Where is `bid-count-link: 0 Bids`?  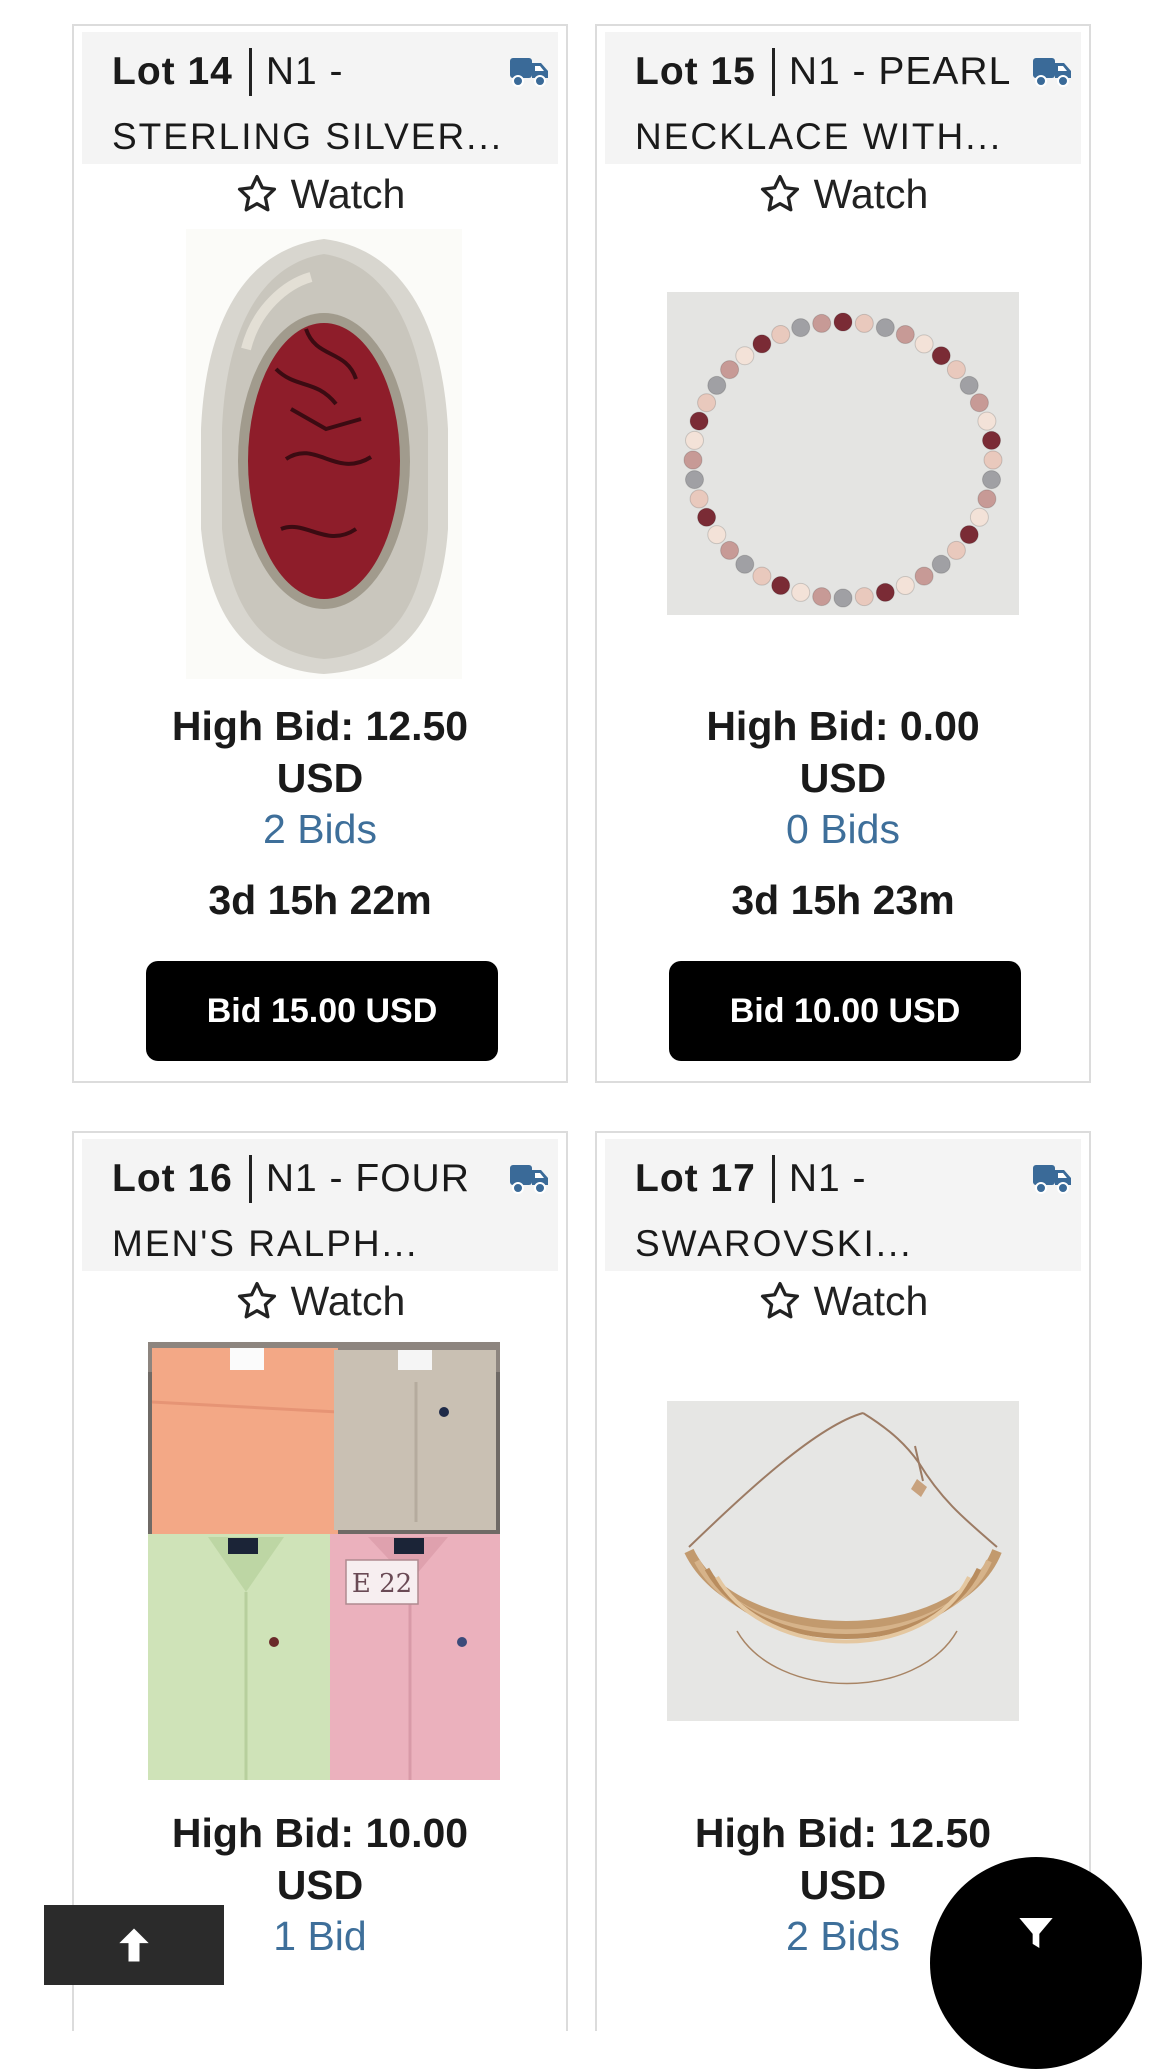
bid-count-link: 0 Bids is located at coordinates (843, 829).